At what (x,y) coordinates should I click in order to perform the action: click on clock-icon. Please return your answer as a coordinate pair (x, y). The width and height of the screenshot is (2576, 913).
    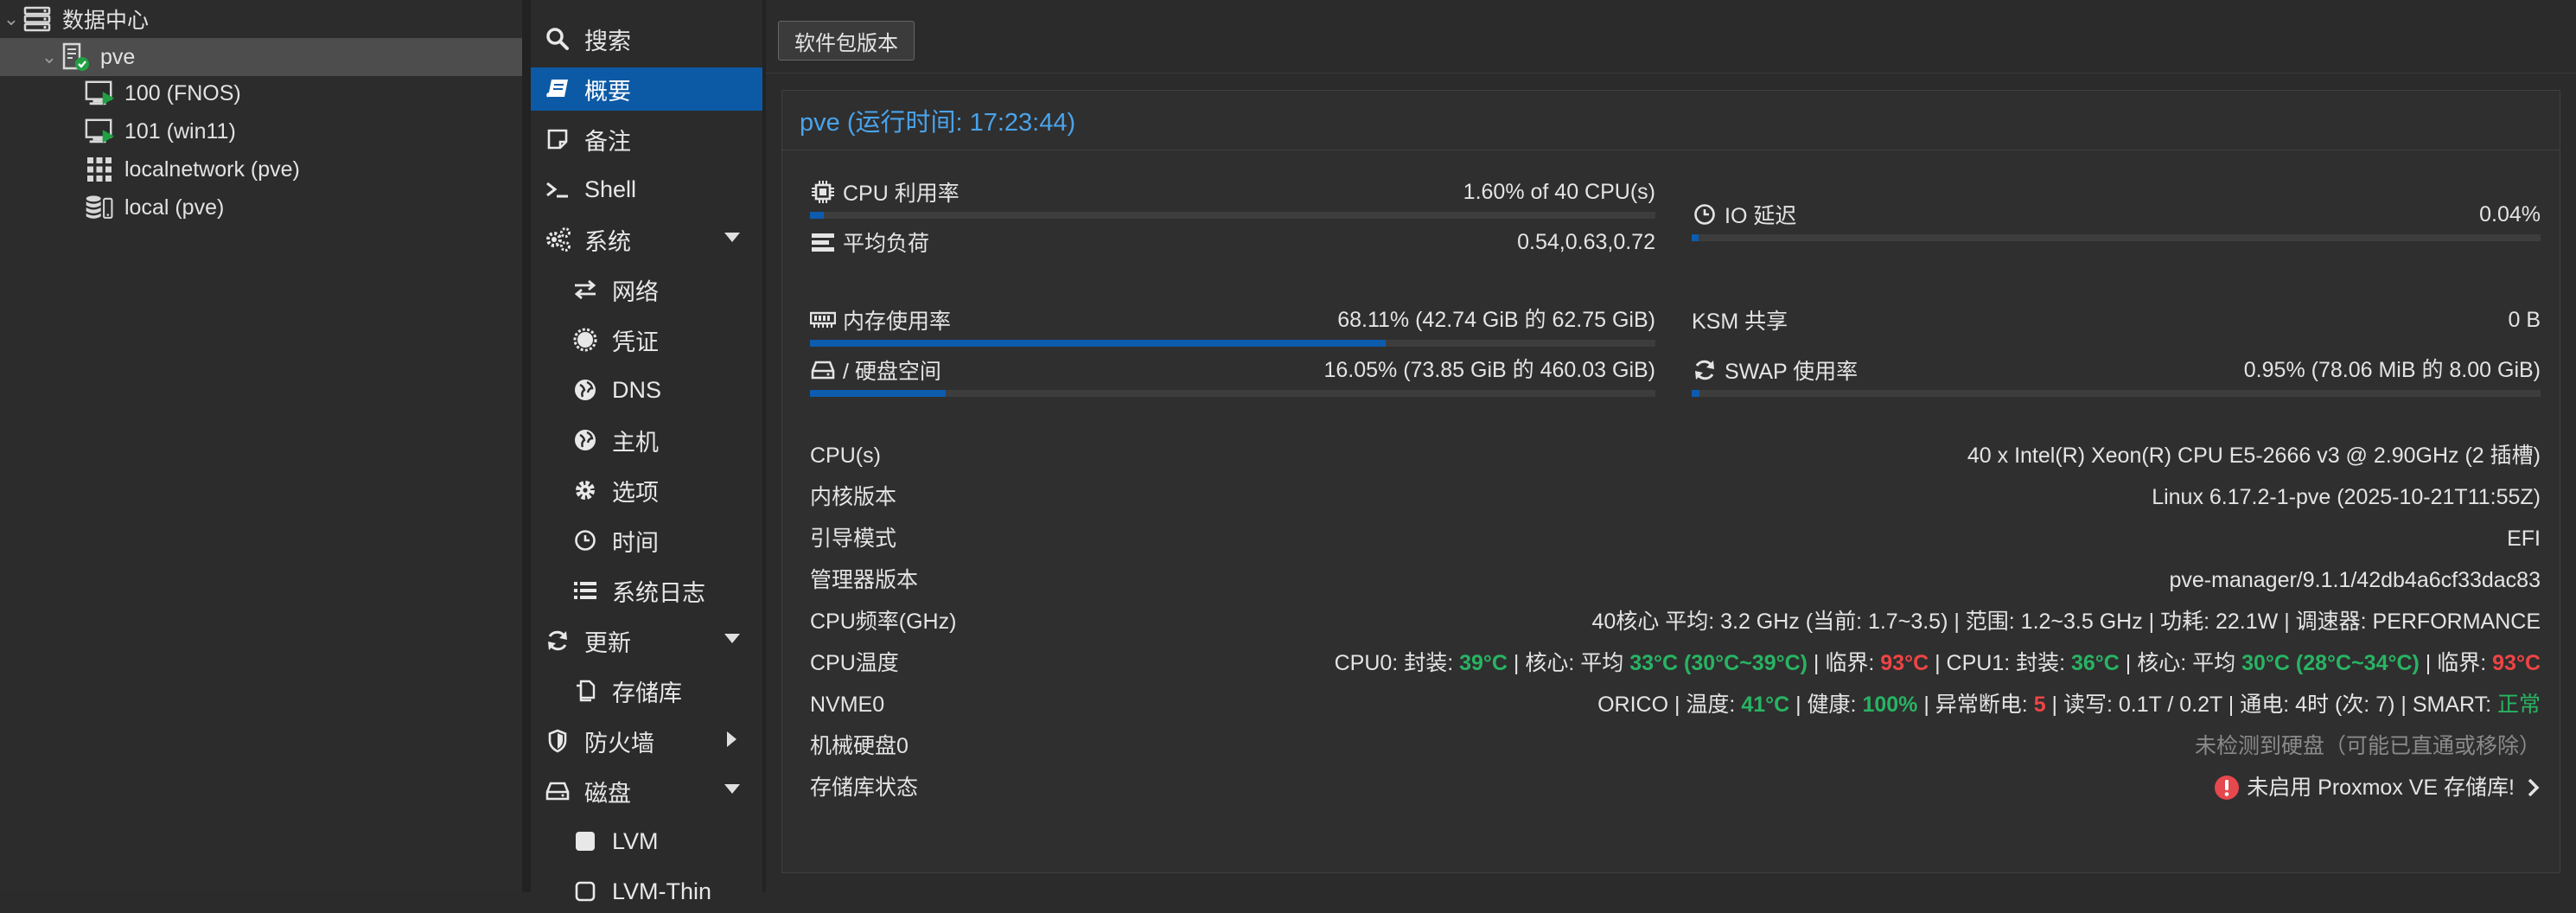
    Looking at the image, I should click on (1705, 214).